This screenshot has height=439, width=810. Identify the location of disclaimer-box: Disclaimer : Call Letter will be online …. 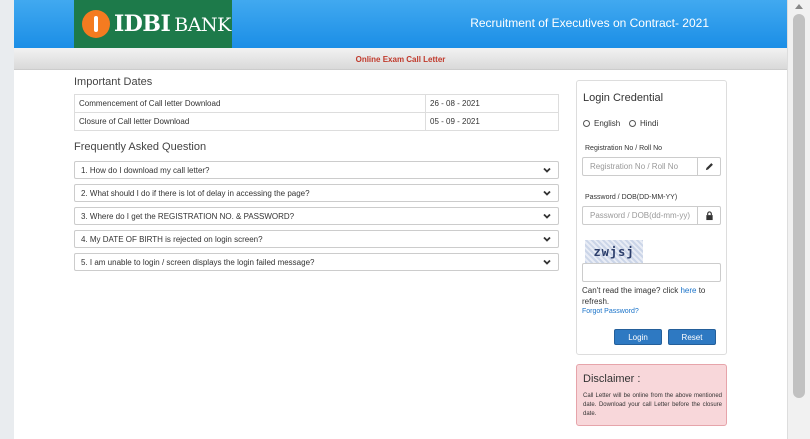
(651, 395).